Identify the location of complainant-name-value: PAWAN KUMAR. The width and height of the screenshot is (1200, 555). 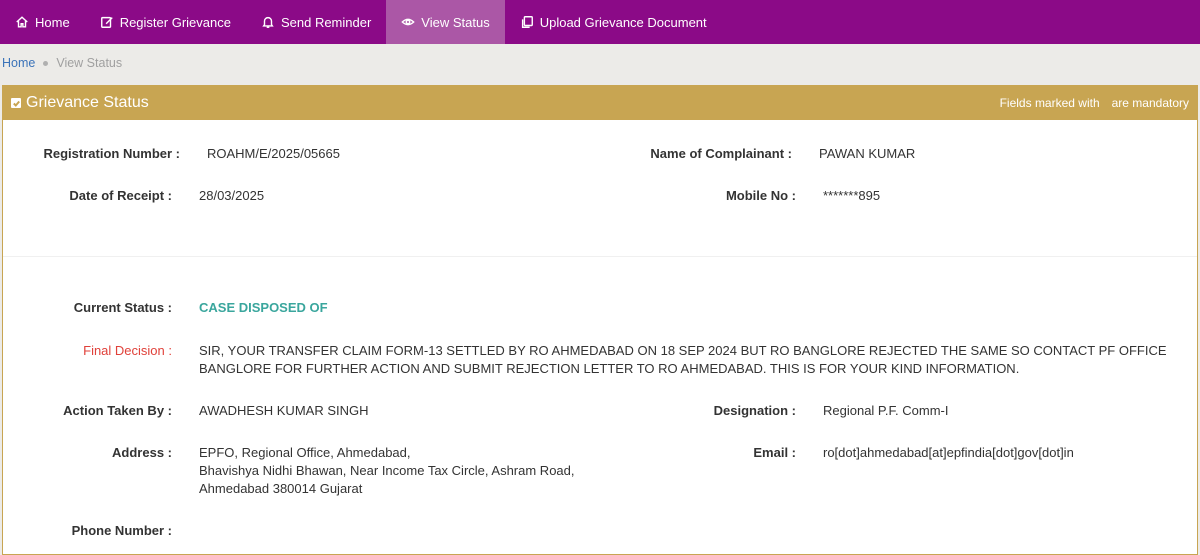
(867, 153).